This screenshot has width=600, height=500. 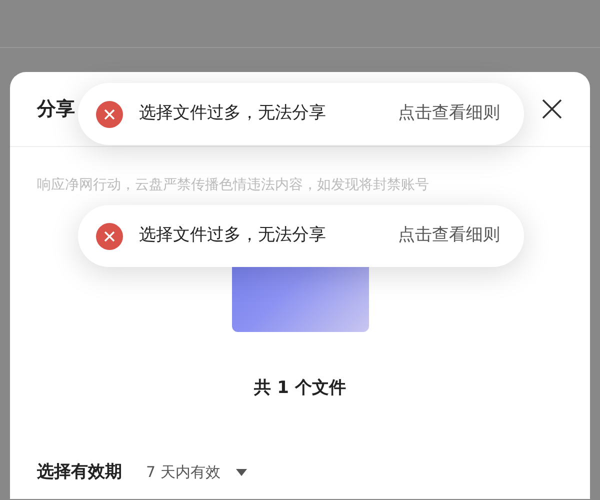 I want to click on dialog-title: 分享, so click(x=56, y=109).